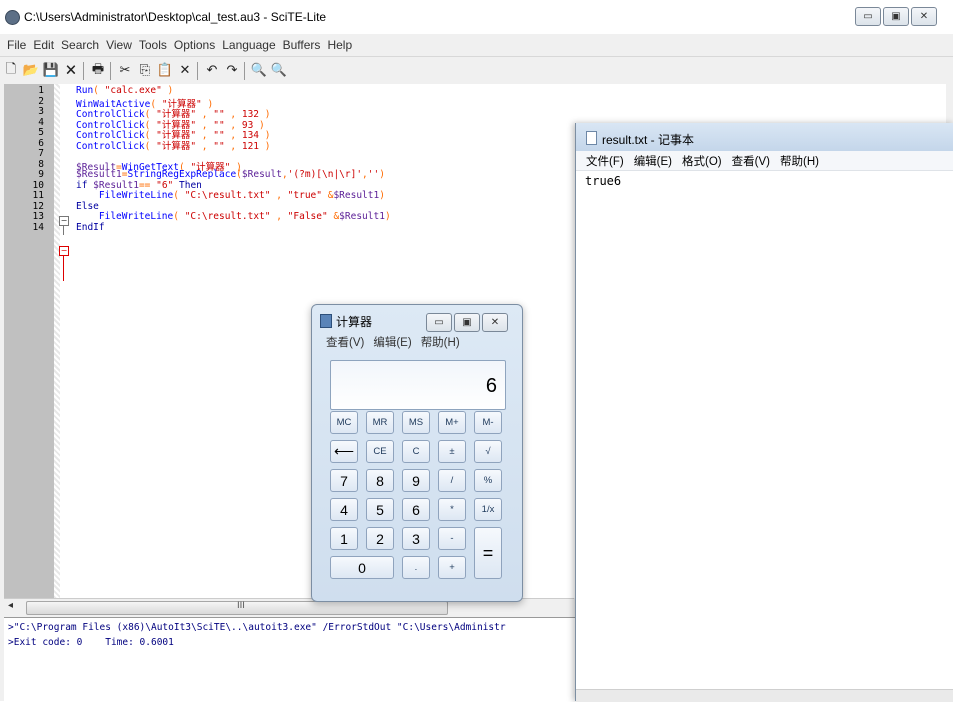  Describe the element at coordinates (488, 480) in the screenshot. I see `percent-button: %` at that location.